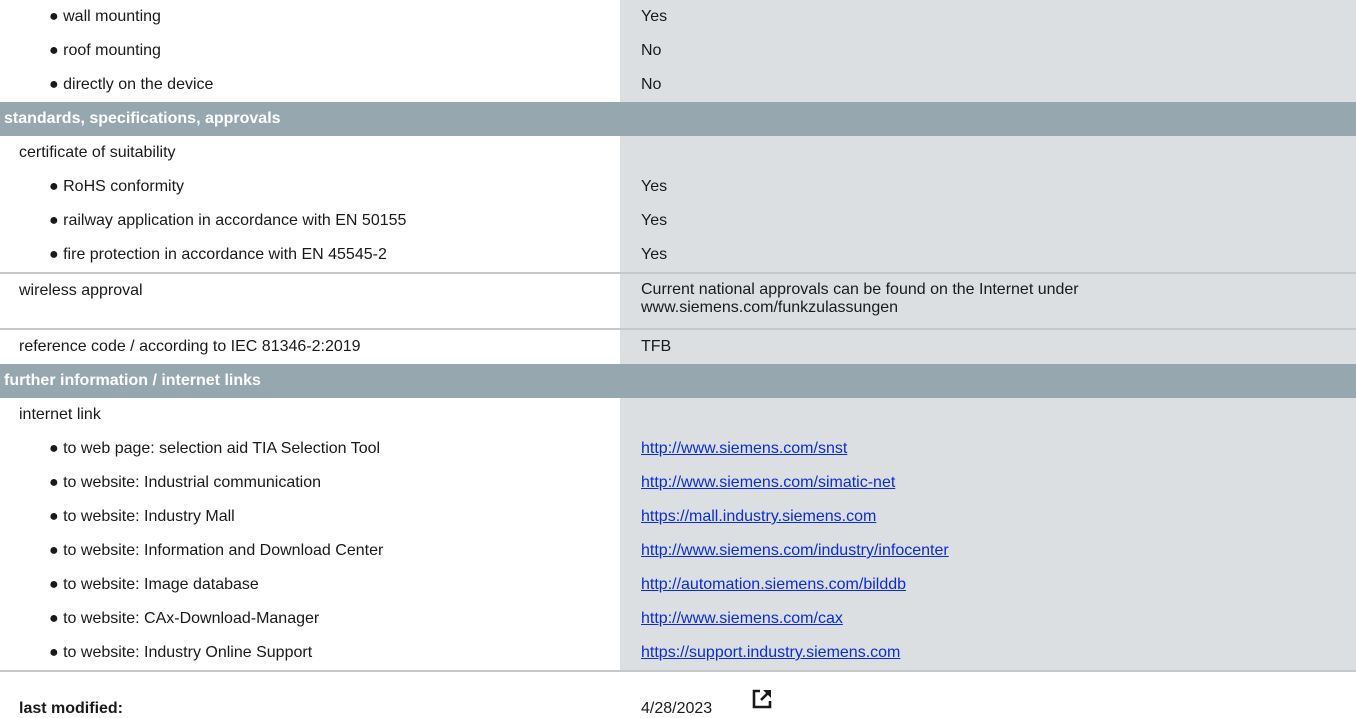  Describe the element at coordinates (105, 50) in the screenshot. I see `row-label: ● roof mounting` at that location.